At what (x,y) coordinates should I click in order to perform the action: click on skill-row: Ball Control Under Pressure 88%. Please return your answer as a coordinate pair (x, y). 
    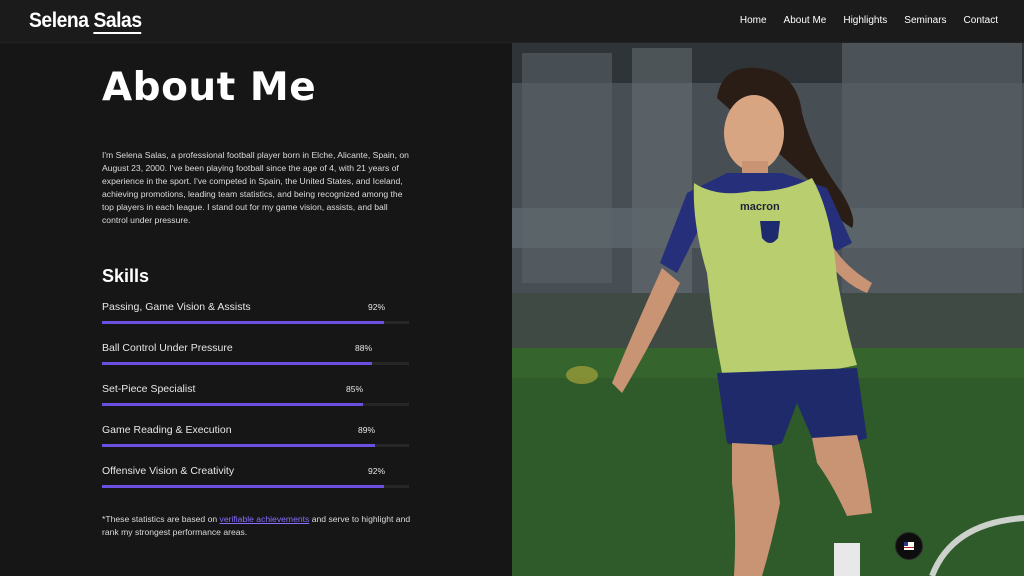
    Looking at the image, I should click on (255, 357).